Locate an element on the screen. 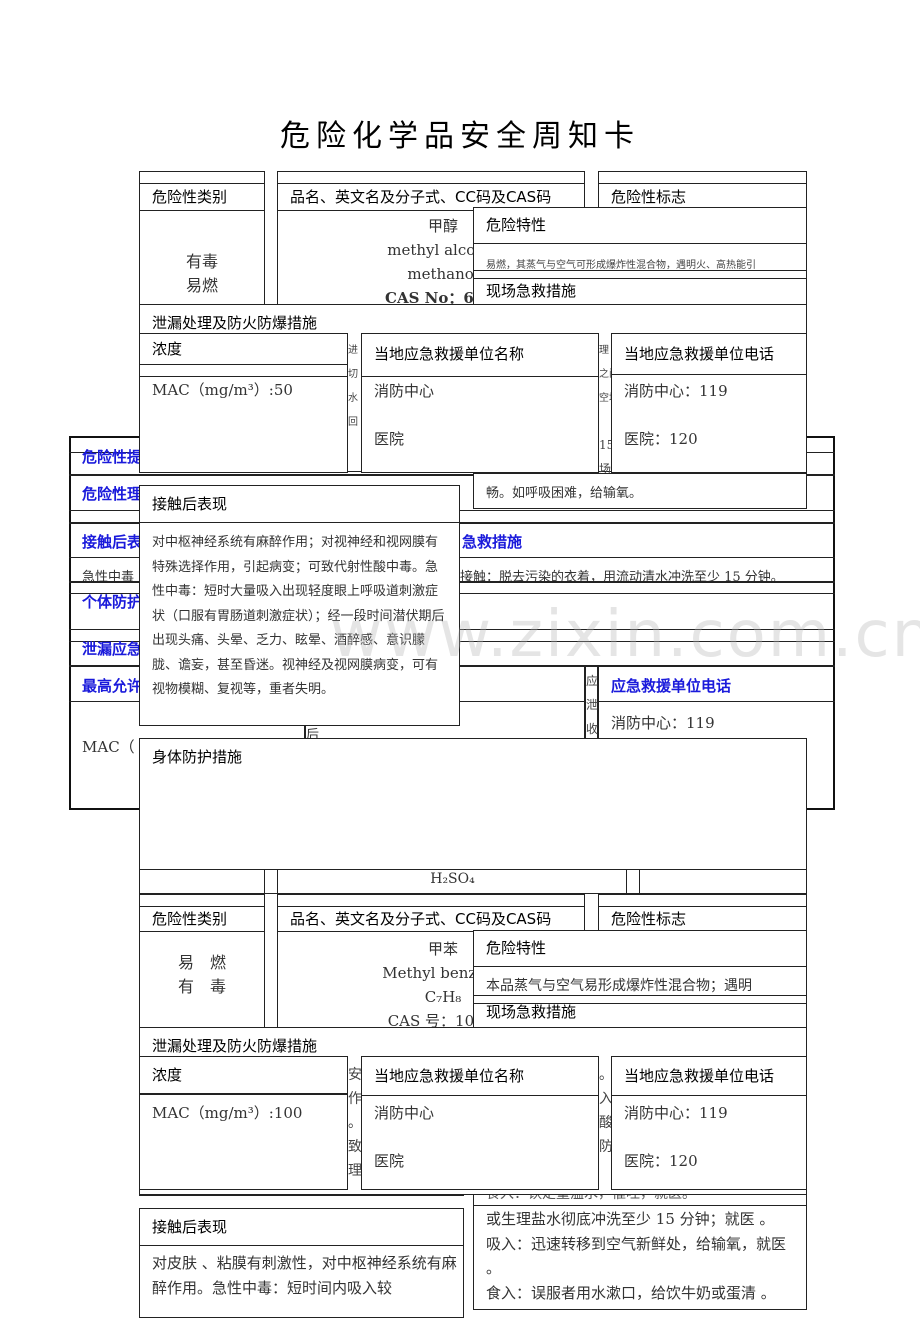 Image resolution: width=920 pixels, height=1318 pixels. label-leak-emergency: 泄漏应急 is located at coordinates (112, 649).